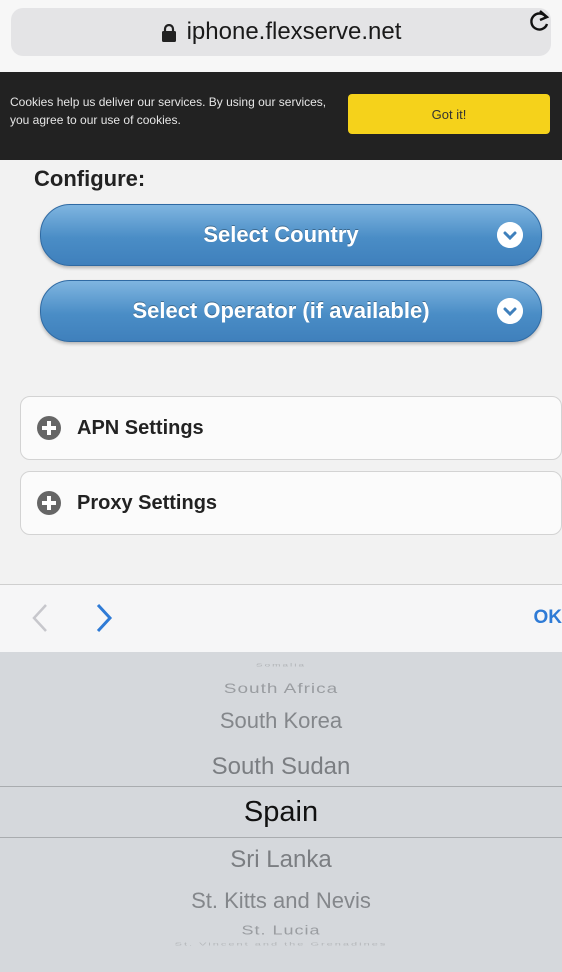  I want to click on picker-selected-item: Spain, so click(281, 812).